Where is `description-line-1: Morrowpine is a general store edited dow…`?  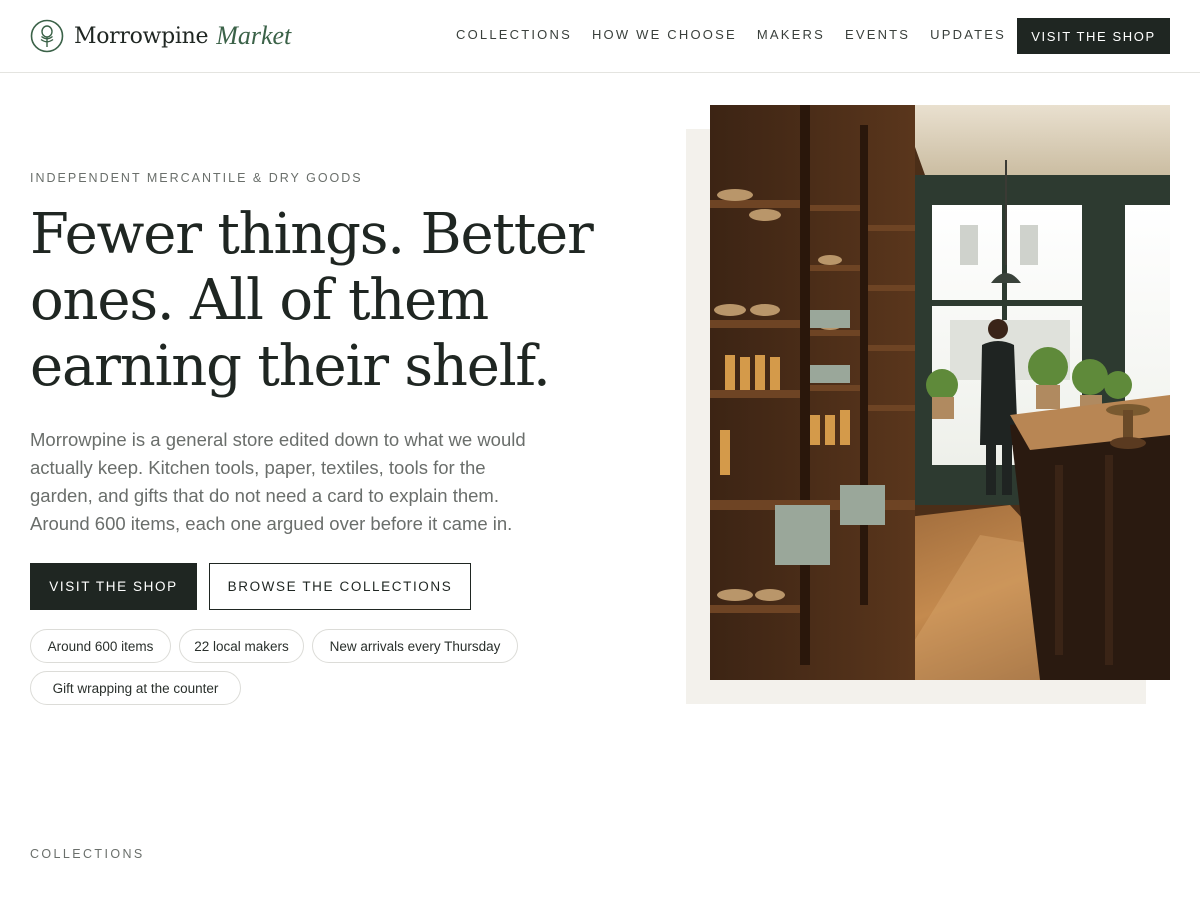 description-line-1: Morrowpine is a general store edited dow… is located at coordinates (278, 439).